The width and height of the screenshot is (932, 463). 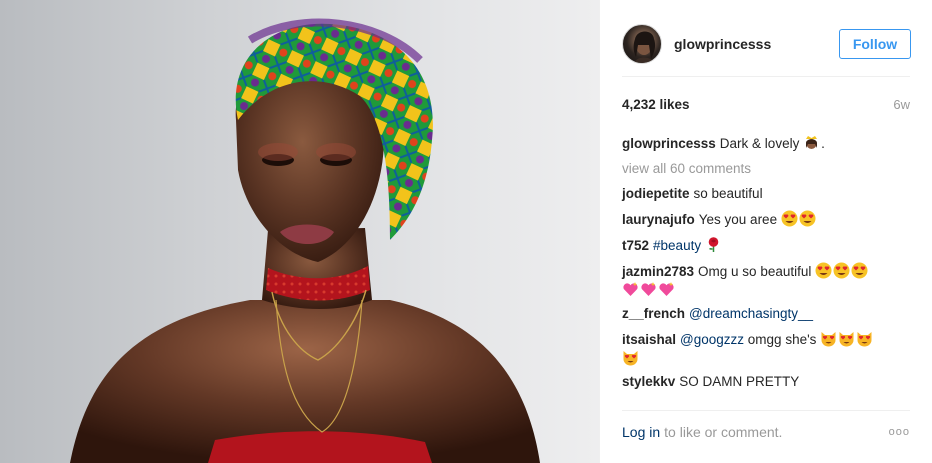 What do you see at coordinates (766, 76) in the screenshot?
I see `header-divider` at bounding box center [766, 76].